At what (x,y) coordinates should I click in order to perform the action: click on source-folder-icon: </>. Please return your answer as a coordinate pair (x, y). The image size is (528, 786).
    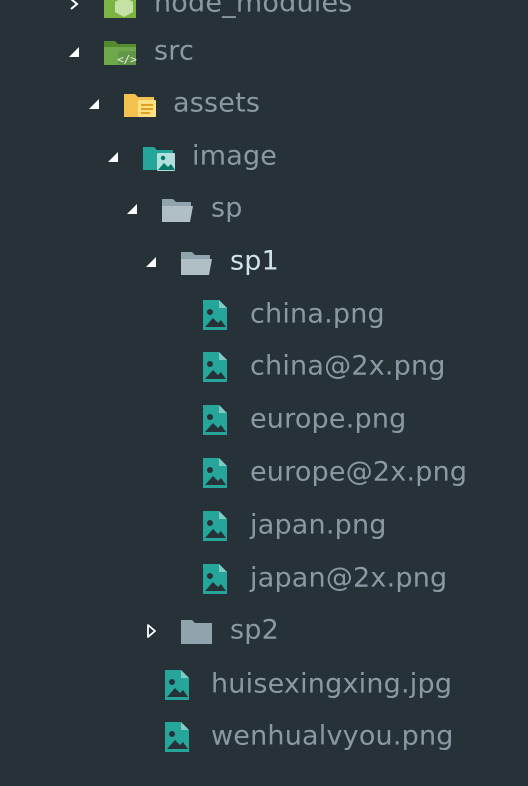
    Looking at the image, I should click on (121, 52).